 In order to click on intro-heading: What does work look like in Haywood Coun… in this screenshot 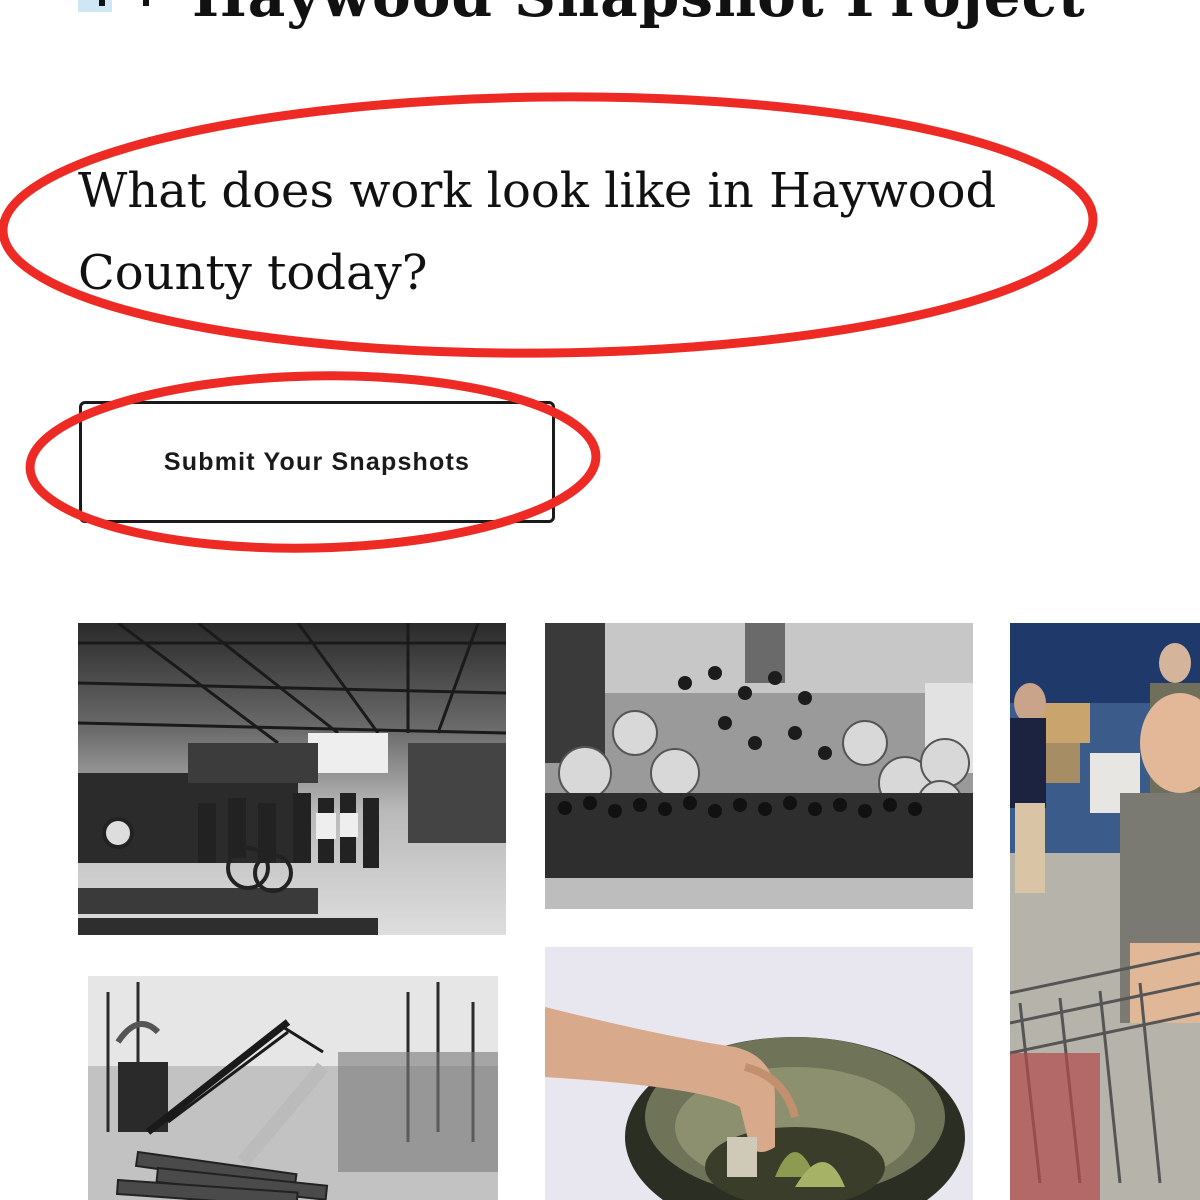, I will do `click(537, 232)`.